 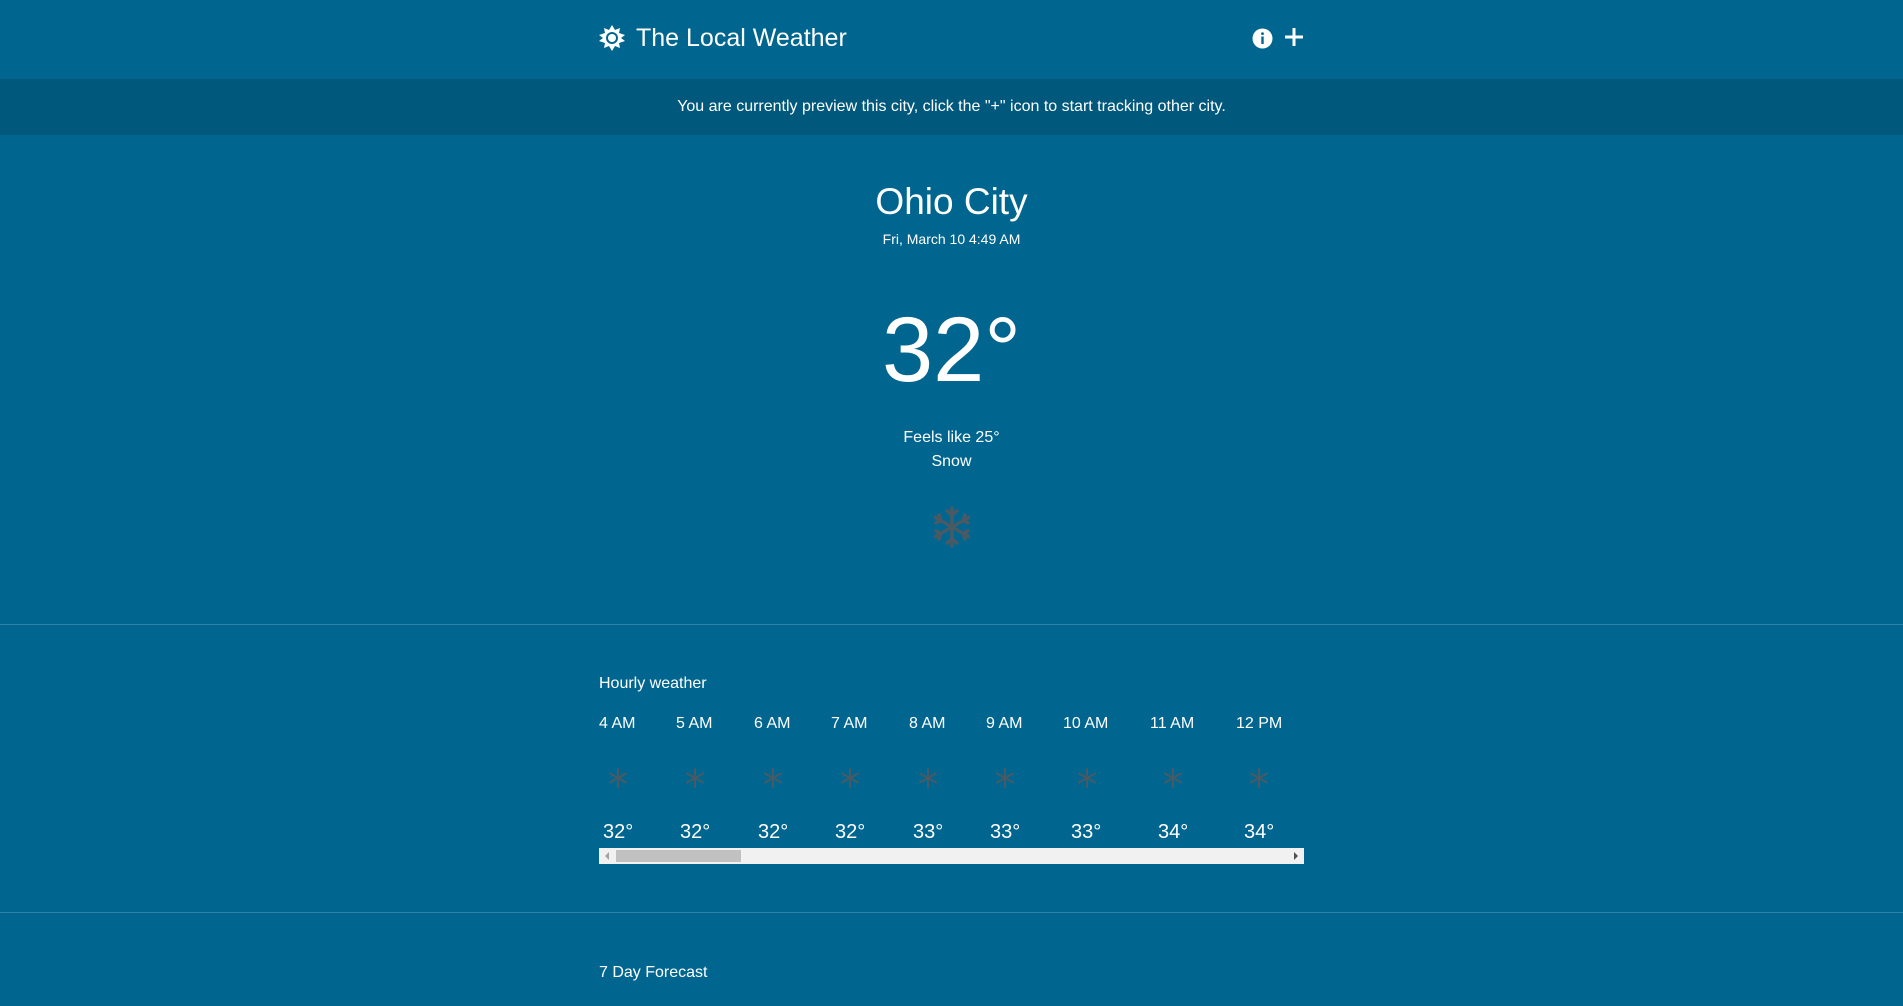 What do you see at coordinates (1172, 723) in the screenshot?
I see `hour-time: 11 AM` at bounding box center [1172, 723].